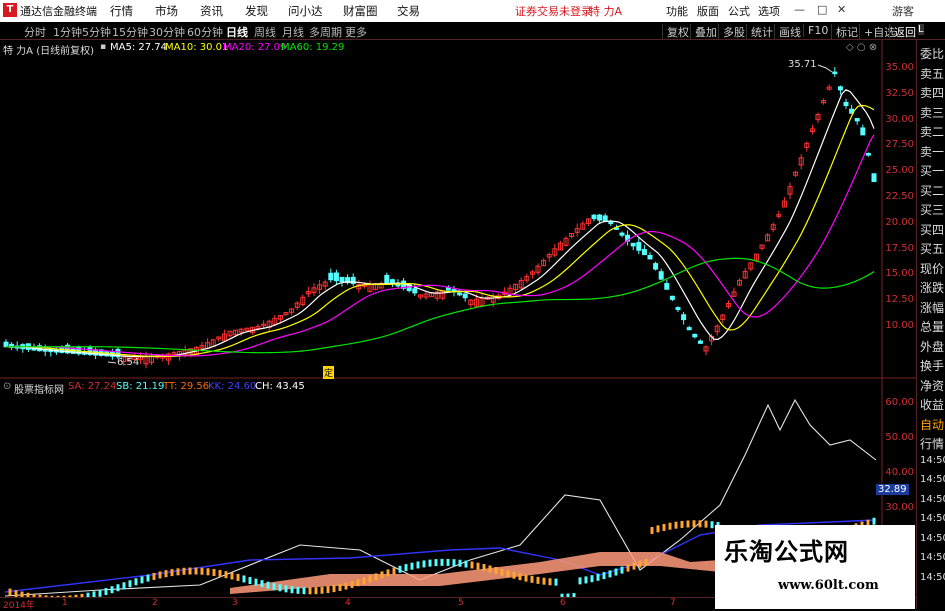  Describe the element at coordinates (932, 577) in the screenshot. I see `panel-label-27: 14:50` at that location.